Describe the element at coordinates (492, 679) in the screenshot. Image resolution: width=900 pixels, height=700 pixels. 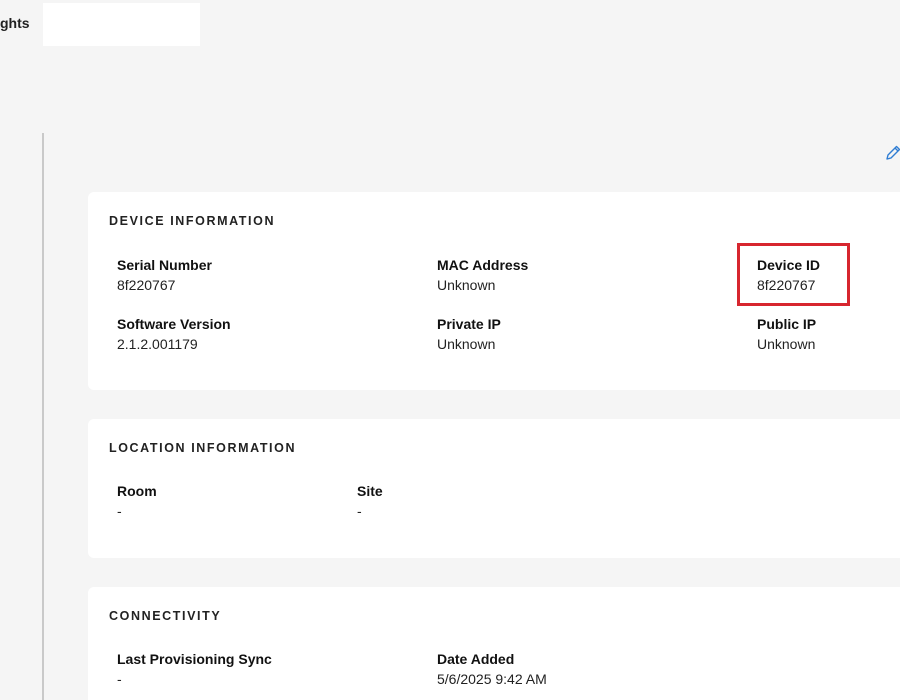
I see `date-added-value: 5/6/2025 9:42 AM` at that location.